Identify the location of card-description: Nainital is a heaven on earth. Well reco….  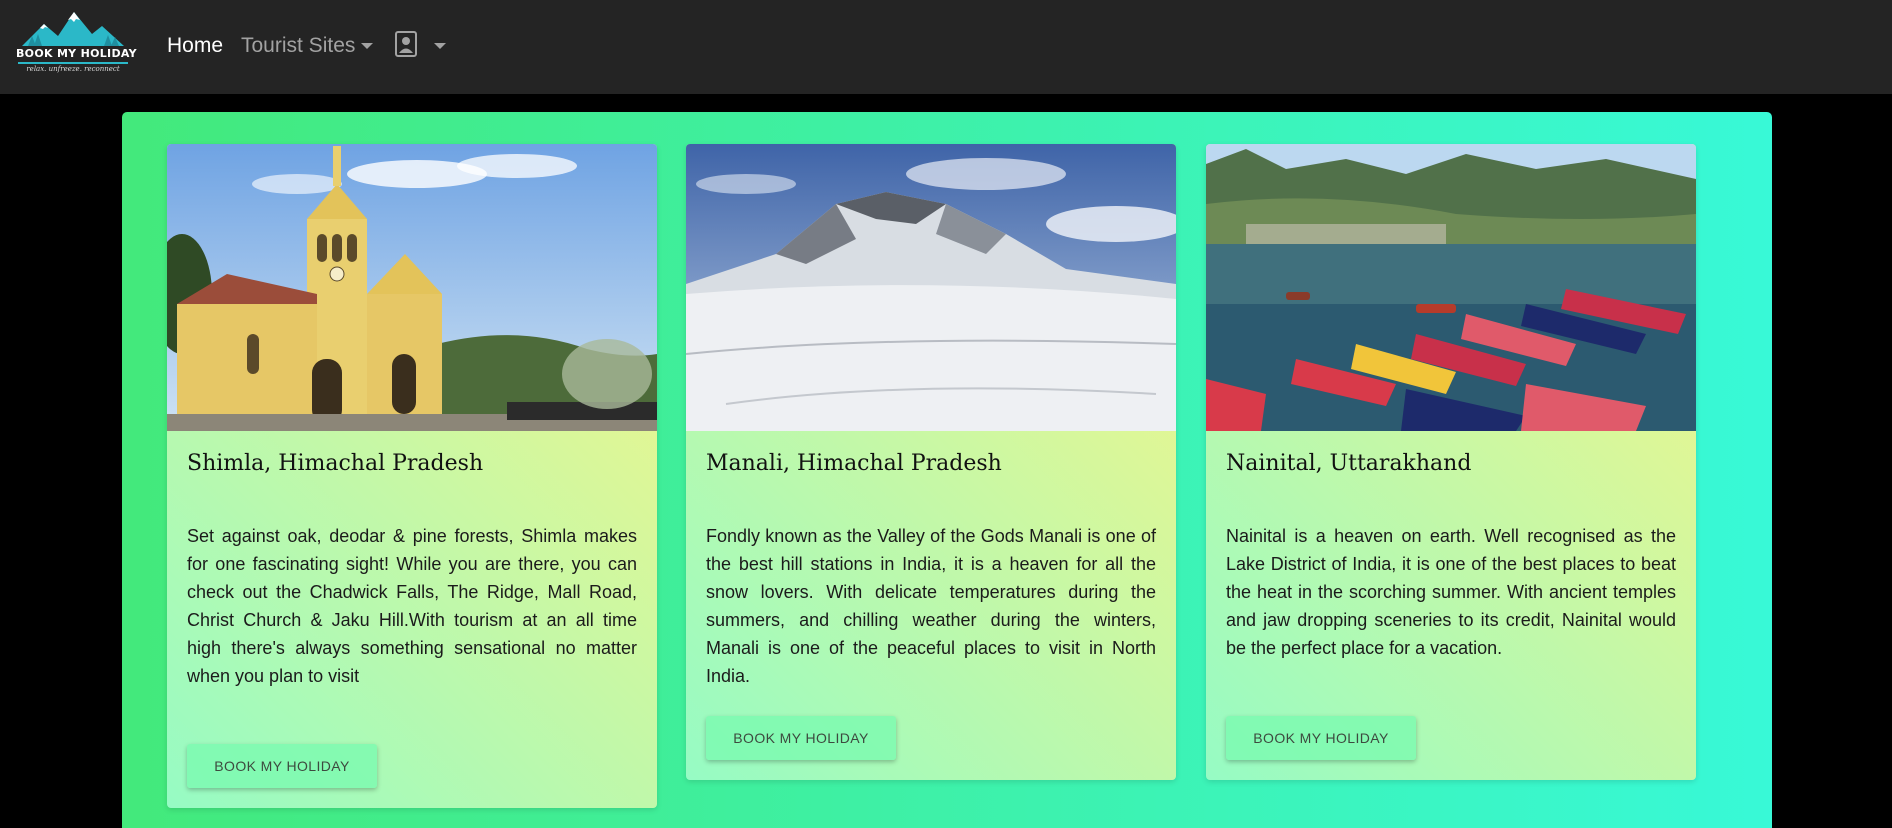
(1451, 592).